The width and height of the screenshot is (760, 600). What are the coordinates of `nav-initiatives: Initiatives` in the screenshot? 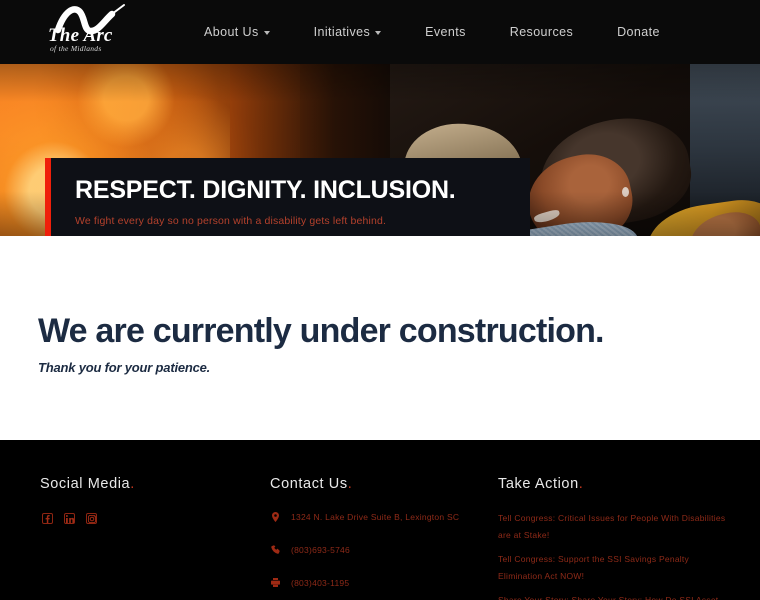 It's located at (348, 32).